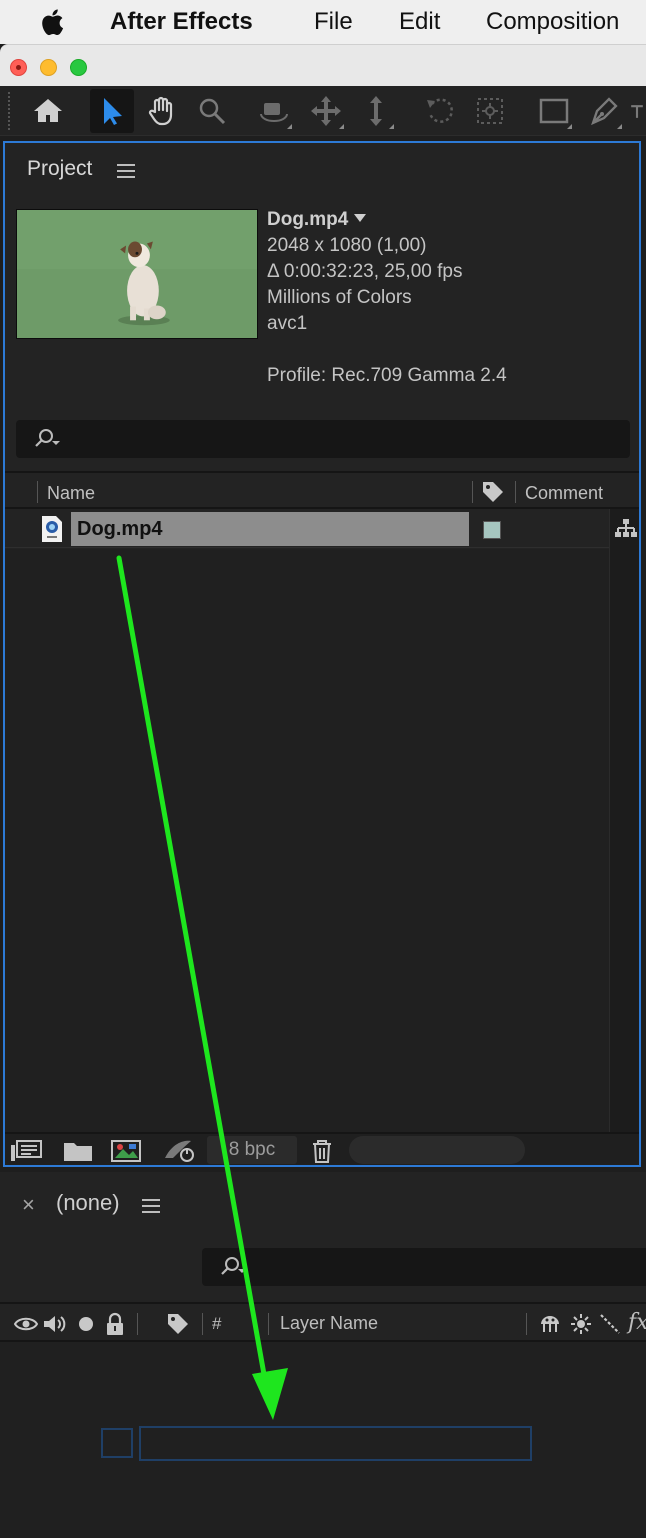  I want to click on footage-duration: Δ 0:00:32:23, 25,00 fps, so click(365, 271).